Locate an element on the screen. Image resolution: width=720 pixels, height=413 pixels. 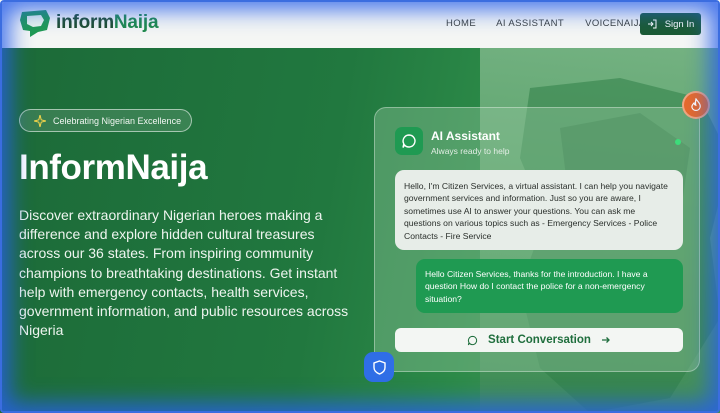
login-arrow-icon is located at coordinates (652, 24).